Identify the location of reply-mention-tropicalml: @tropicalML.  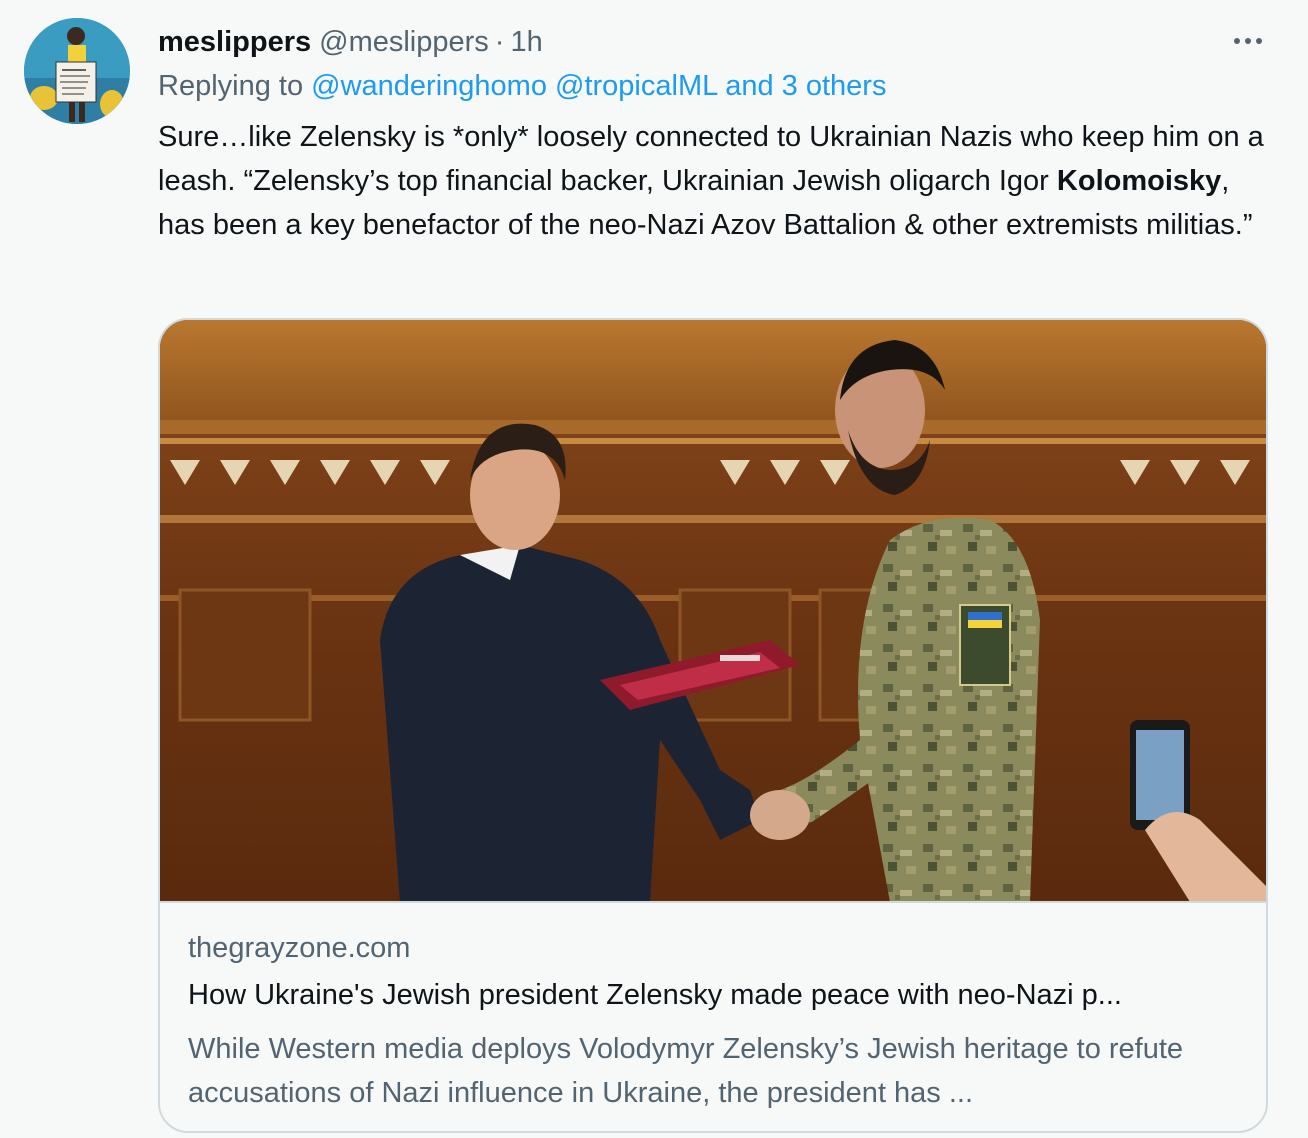
(636, 86).